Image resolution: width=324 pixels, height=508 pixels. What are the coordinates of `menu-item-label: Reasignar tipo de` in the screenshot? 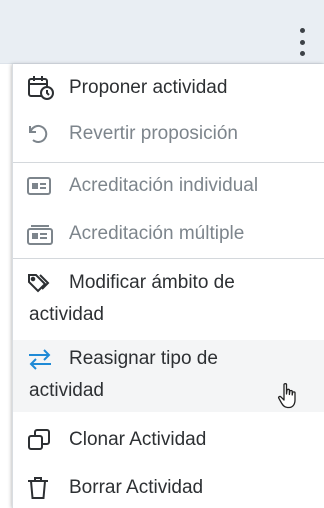 It's located at (143, 358).